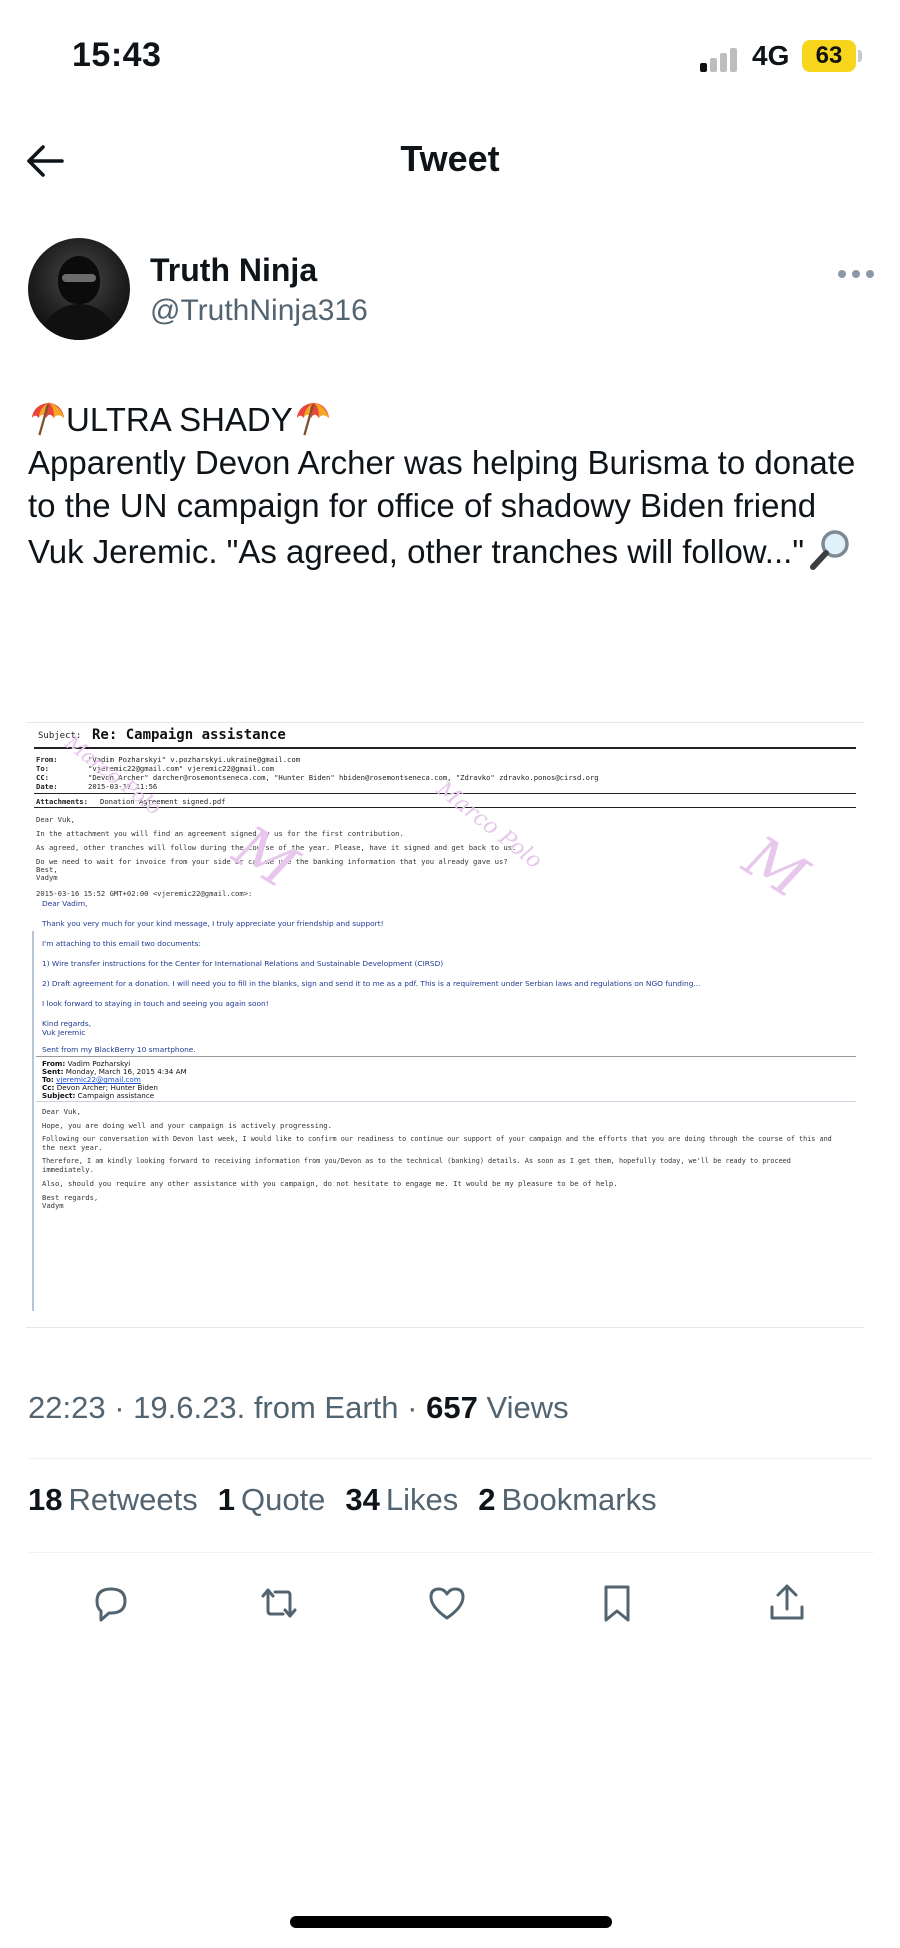 The image size is (900, 1948). I want to click on email-quote-line: Sent from my BlackBerry 10 smartphone., so click(119, 1049).